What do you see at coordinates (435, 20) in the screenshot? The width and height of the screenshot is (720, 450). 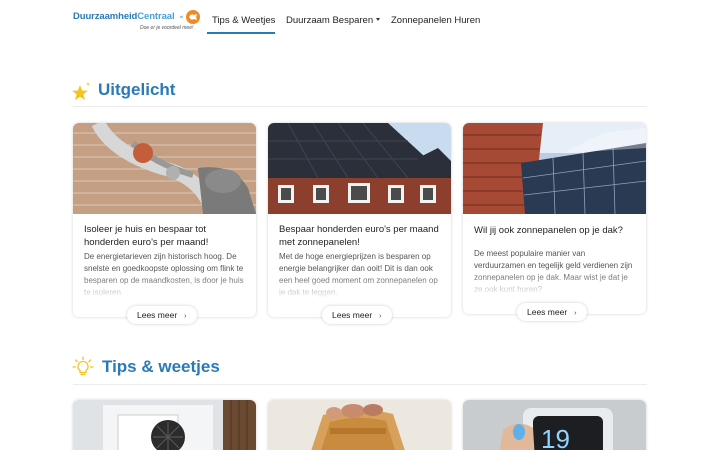 I see `nav-zonnepanelen-huren: Zonnepanelen Huren` at bounding box center [435, 20].